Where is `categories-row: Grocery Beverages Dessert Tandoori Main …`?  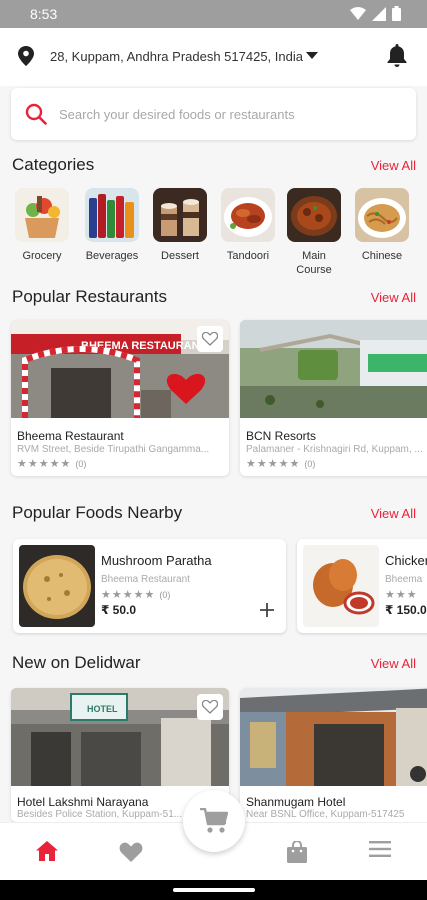
categories-row: Grocery Beverages Dessert Tandoori Main … is located at coordinates (213, 234).